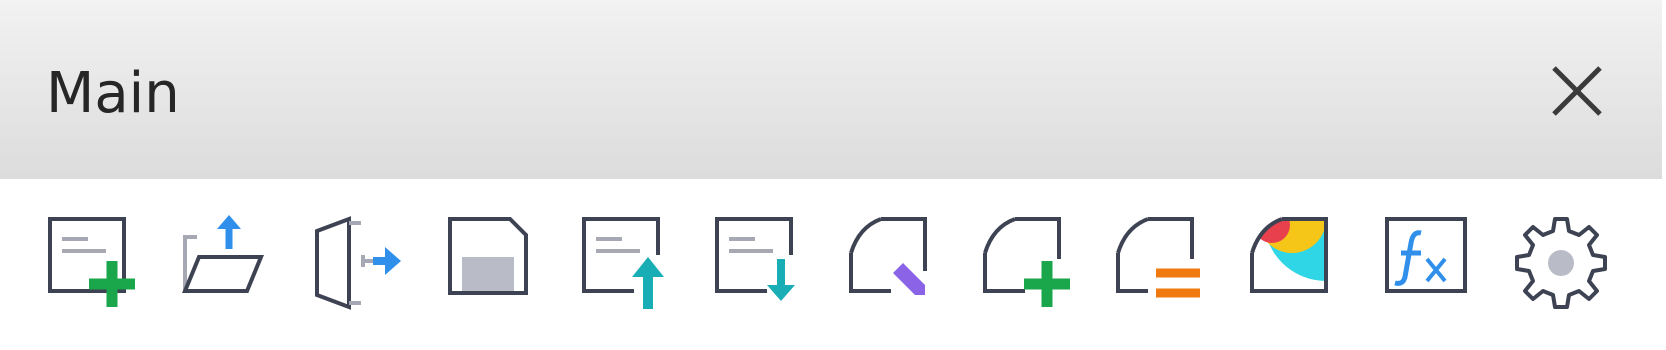 This screenshot has height=350, width=1666. Describe the element at coordinates (755, 259) in the screenshot. I see `document-download-icon` at that location.